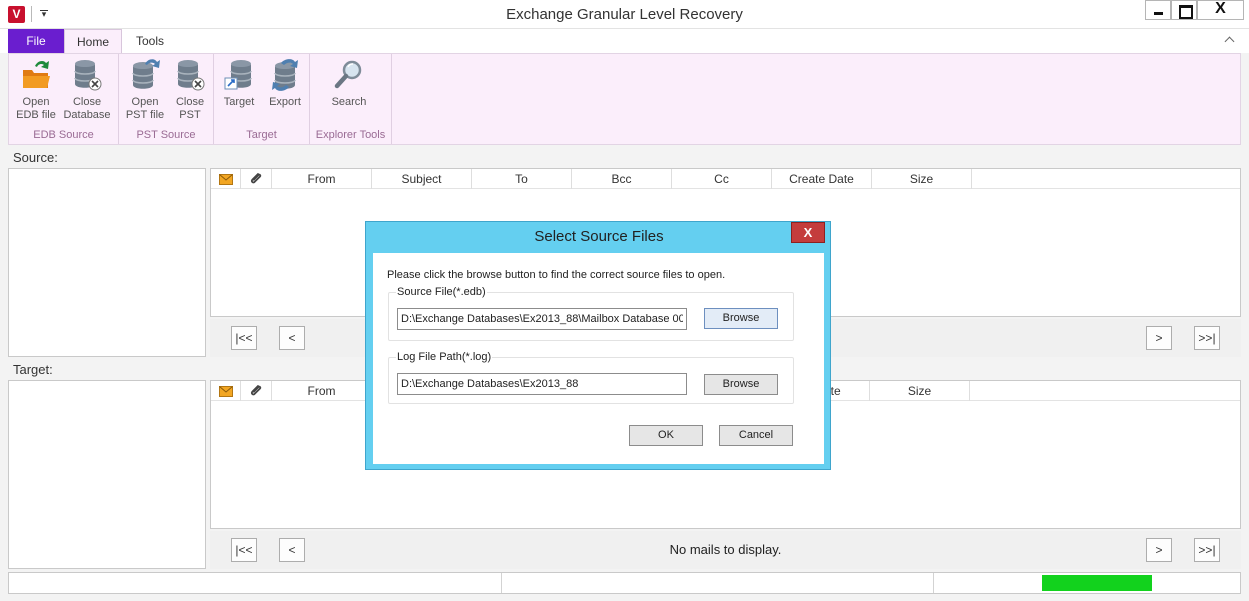  Describe the element at coordinates (622, 179) in the screenshot. I see `column-bcc: Bcc` at that location.